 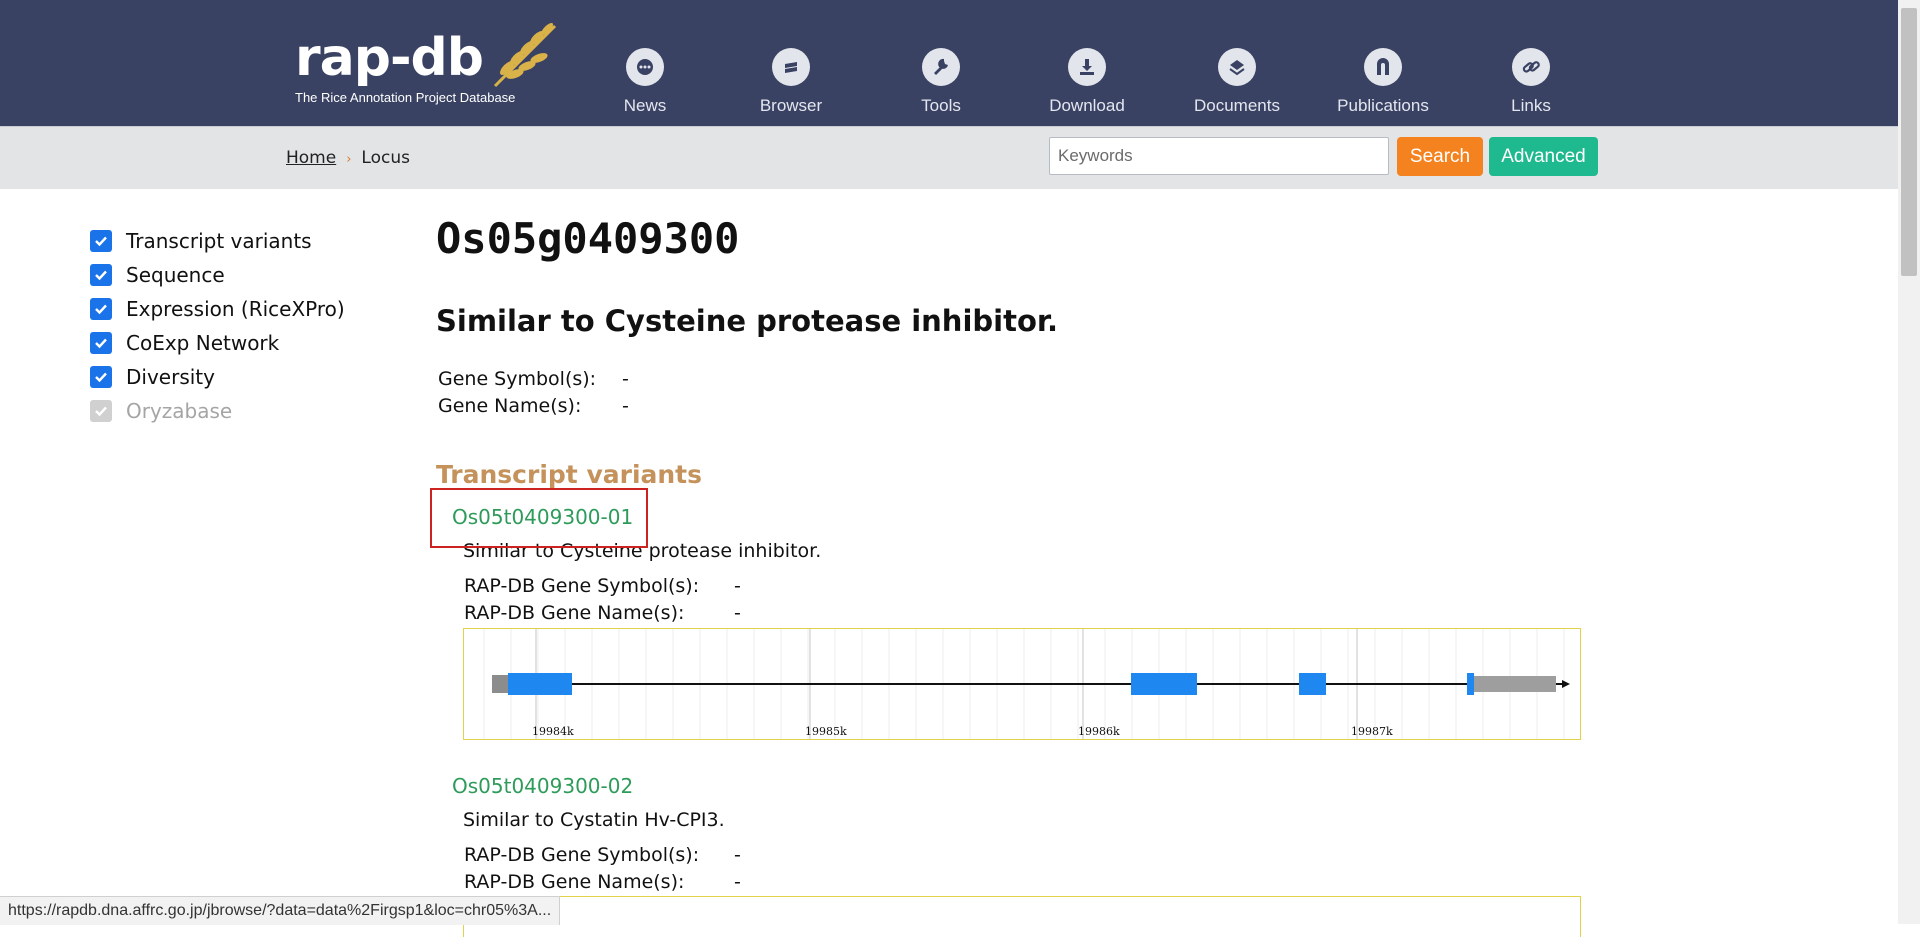 I want to click on nav-documents: Documents, so click(x=1237, y=82).